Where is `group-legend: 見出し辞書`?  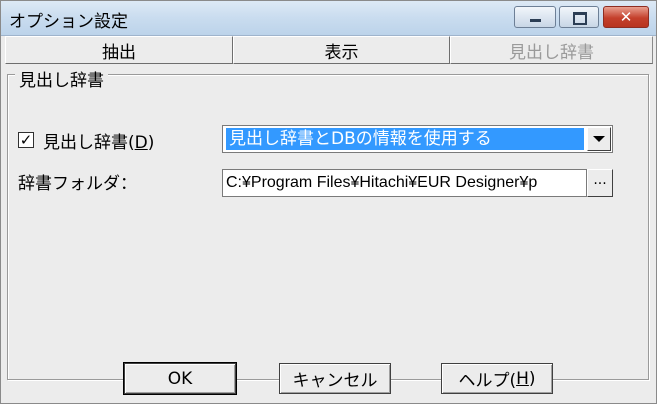
group-legend: 見出し辞書 is located at coordinates (61, 78).